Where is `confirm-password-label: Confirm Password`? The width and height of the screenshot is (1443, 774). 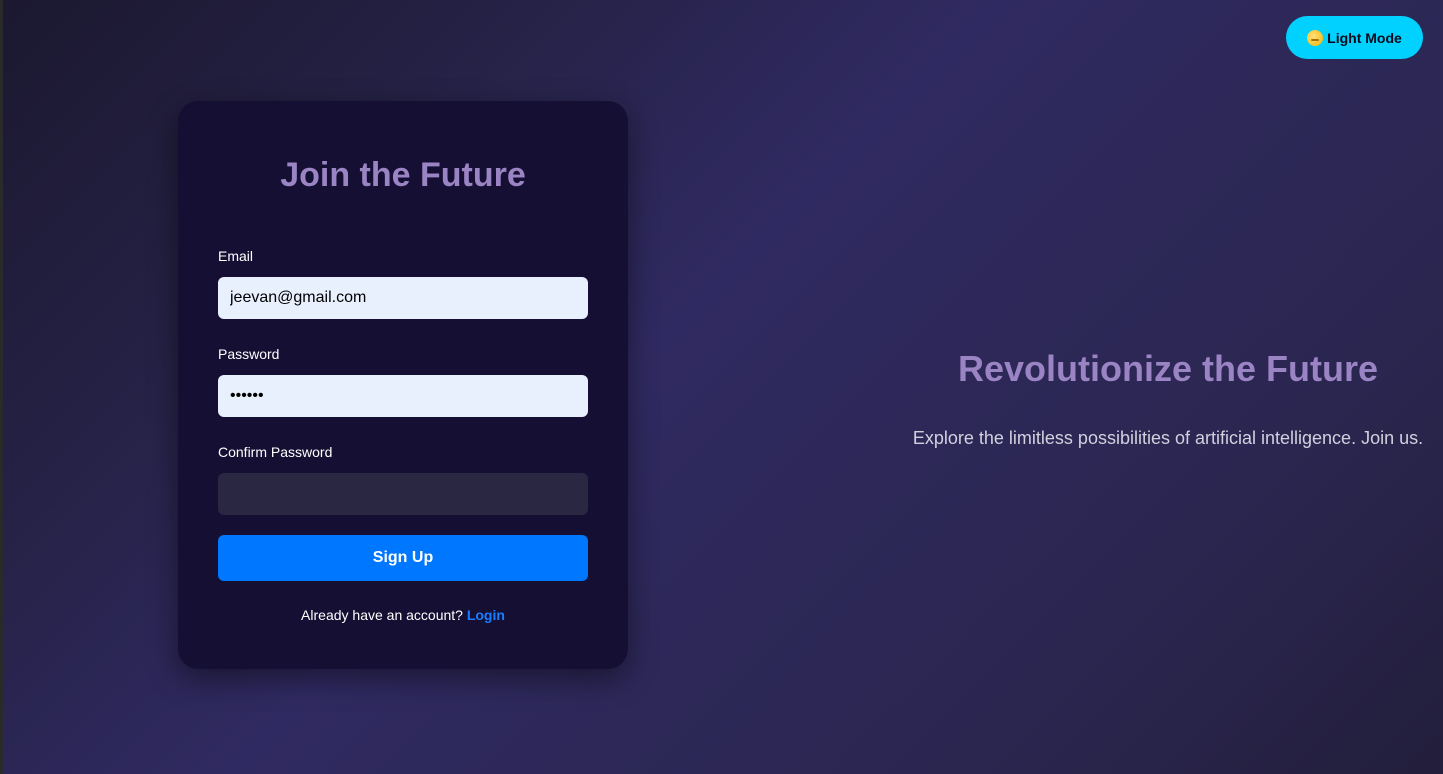
confirm-password-label: Confirm Password is located at coordinates (275, 452).